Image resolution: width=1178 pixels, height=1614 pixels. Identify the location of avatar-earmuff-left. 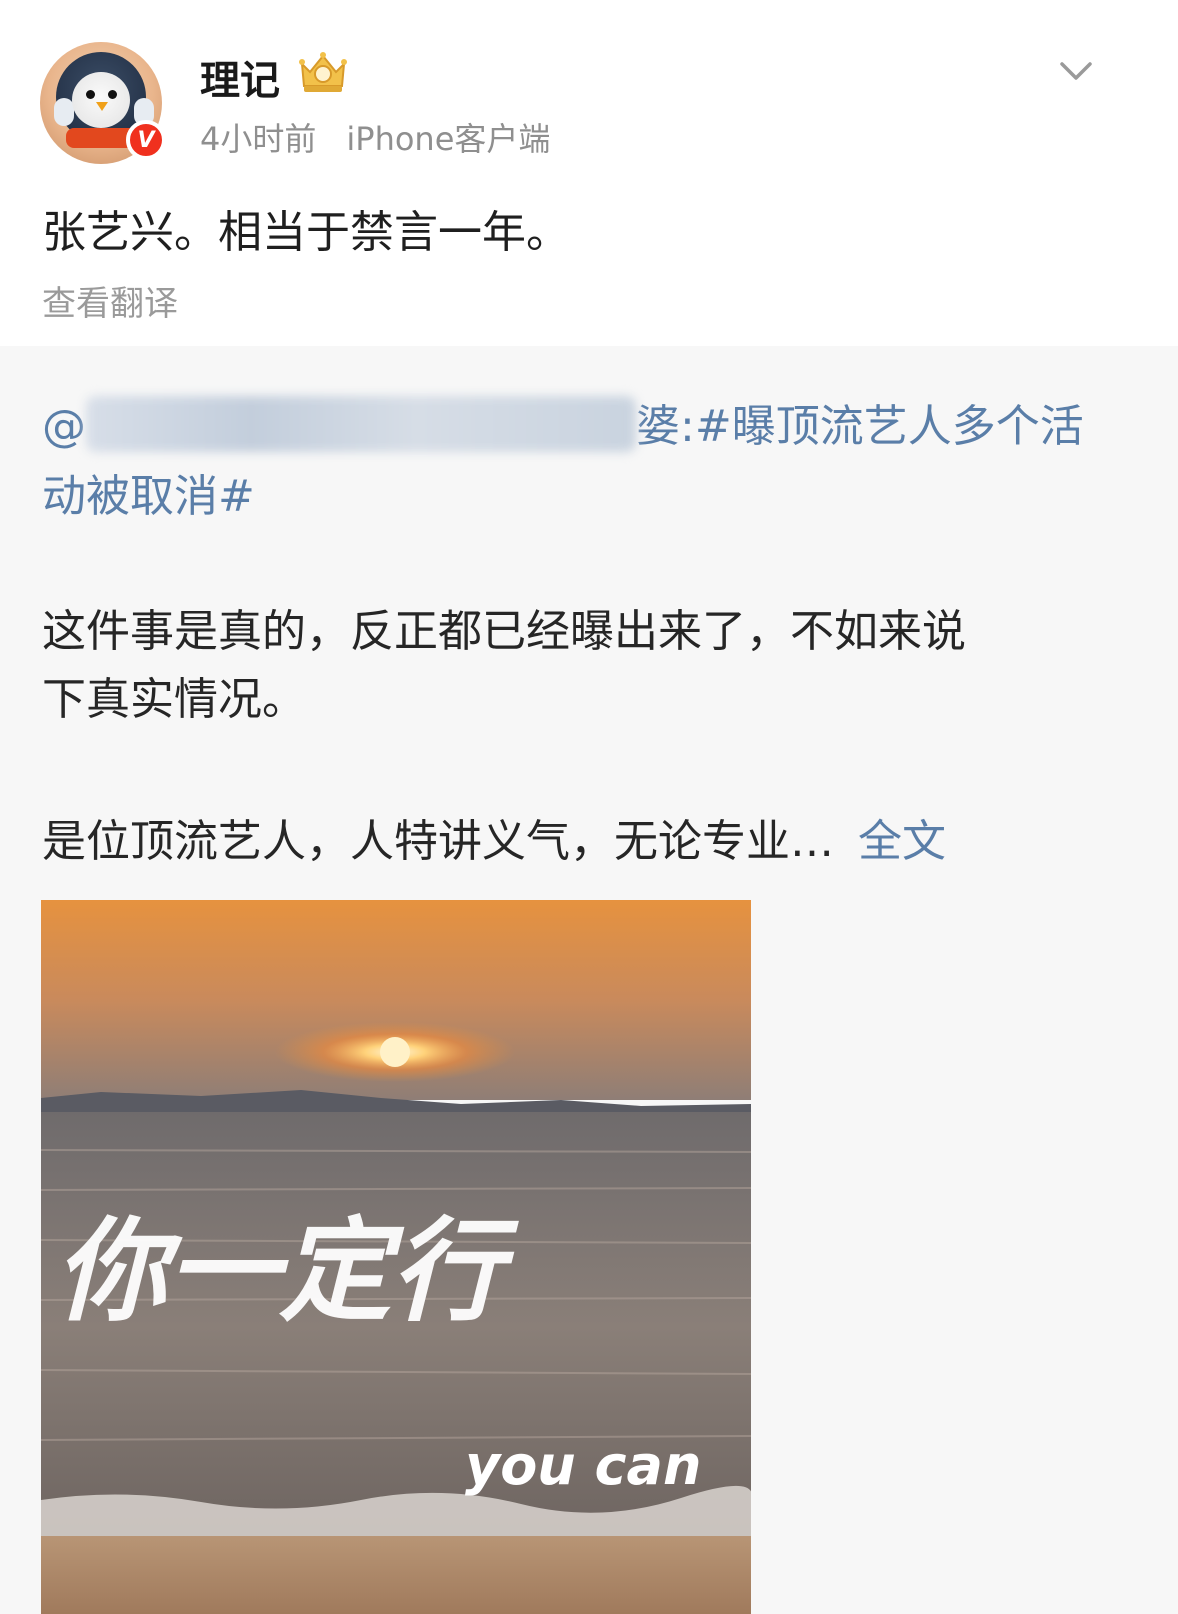
(64, 112).